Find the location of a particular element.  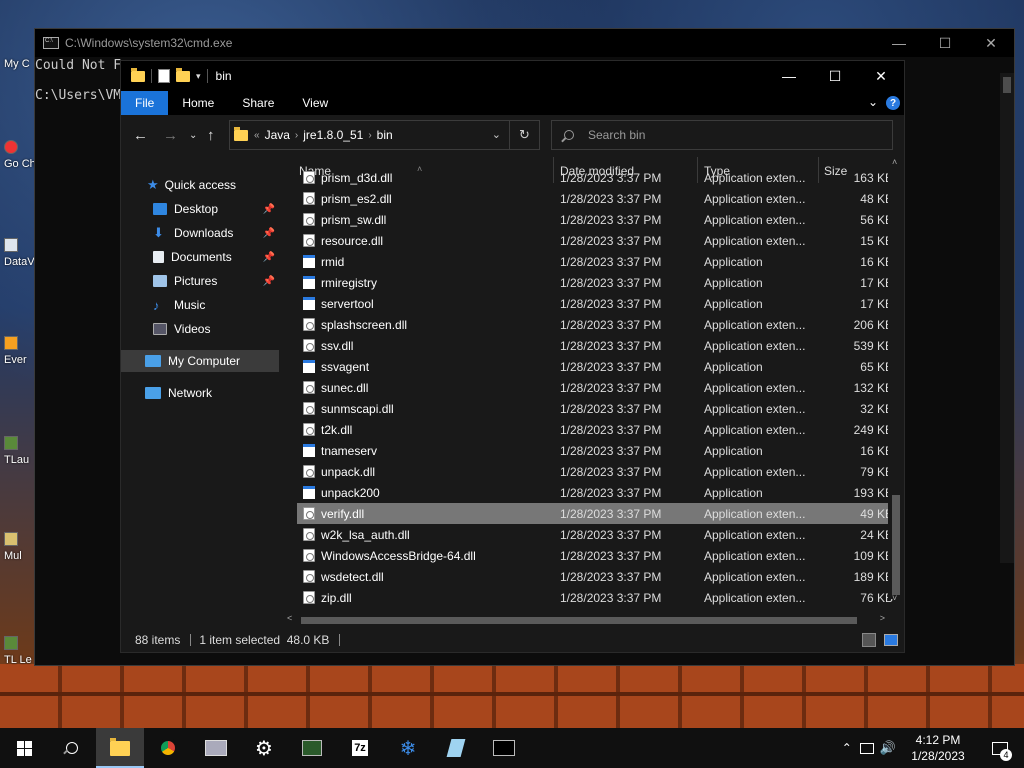

show-hidden-icons-icon: ⌃ is located at coordinates (847, 748).